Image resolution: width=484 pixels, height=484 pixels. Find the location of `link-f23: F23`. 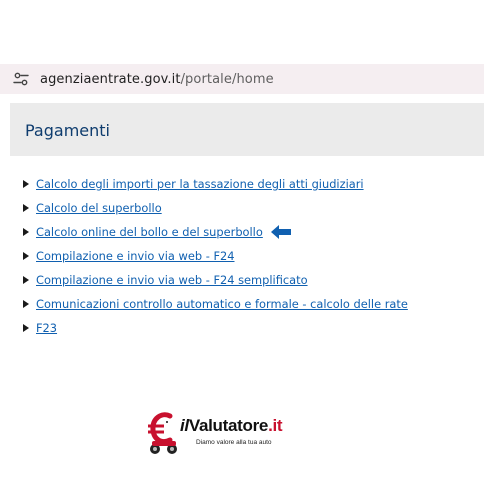

link-f23: F23 is located at coordinates (46, 328).